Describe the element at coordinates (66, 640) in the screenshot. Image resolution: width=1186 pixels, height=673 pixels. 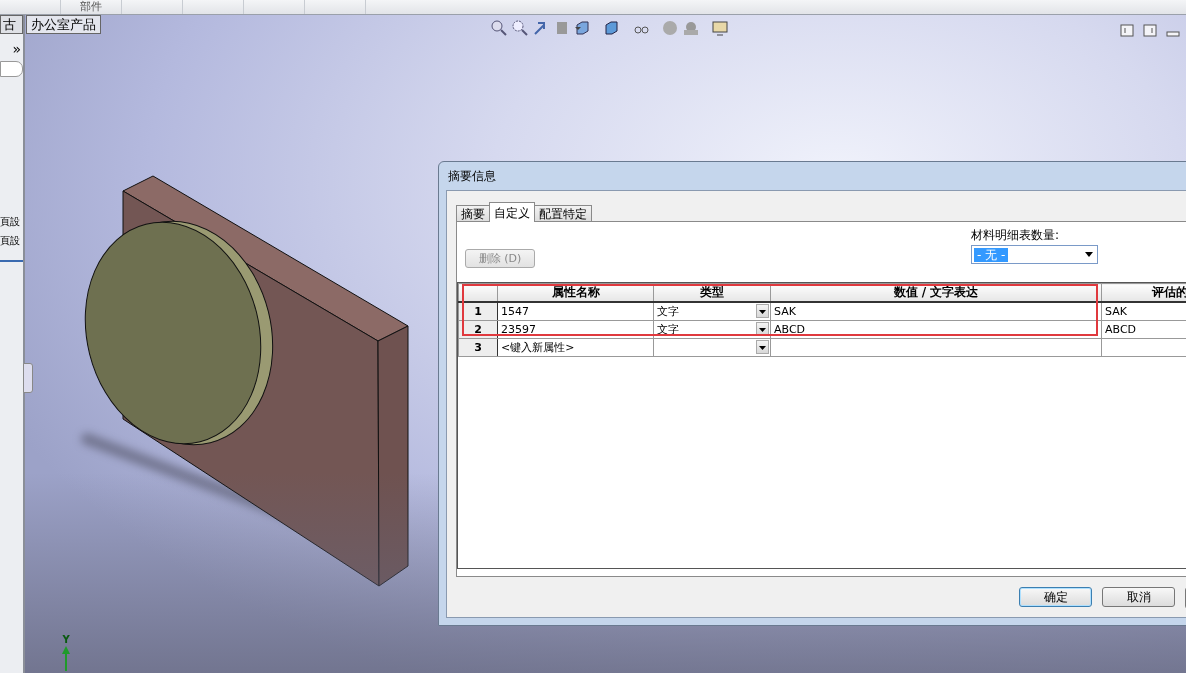
I see `axis-label: Y` at that location.